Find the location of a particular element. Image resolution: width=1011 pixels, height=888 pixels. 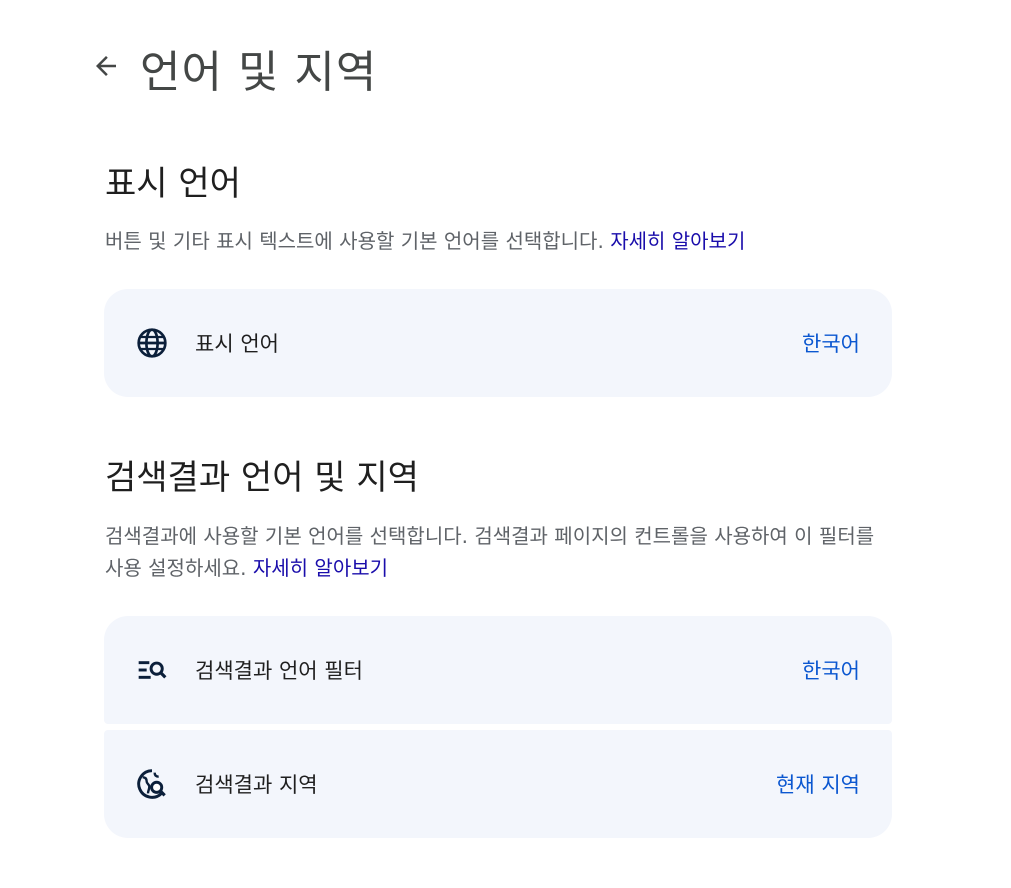

display-language-value: 한국어 is located at coordinates (831, 343).